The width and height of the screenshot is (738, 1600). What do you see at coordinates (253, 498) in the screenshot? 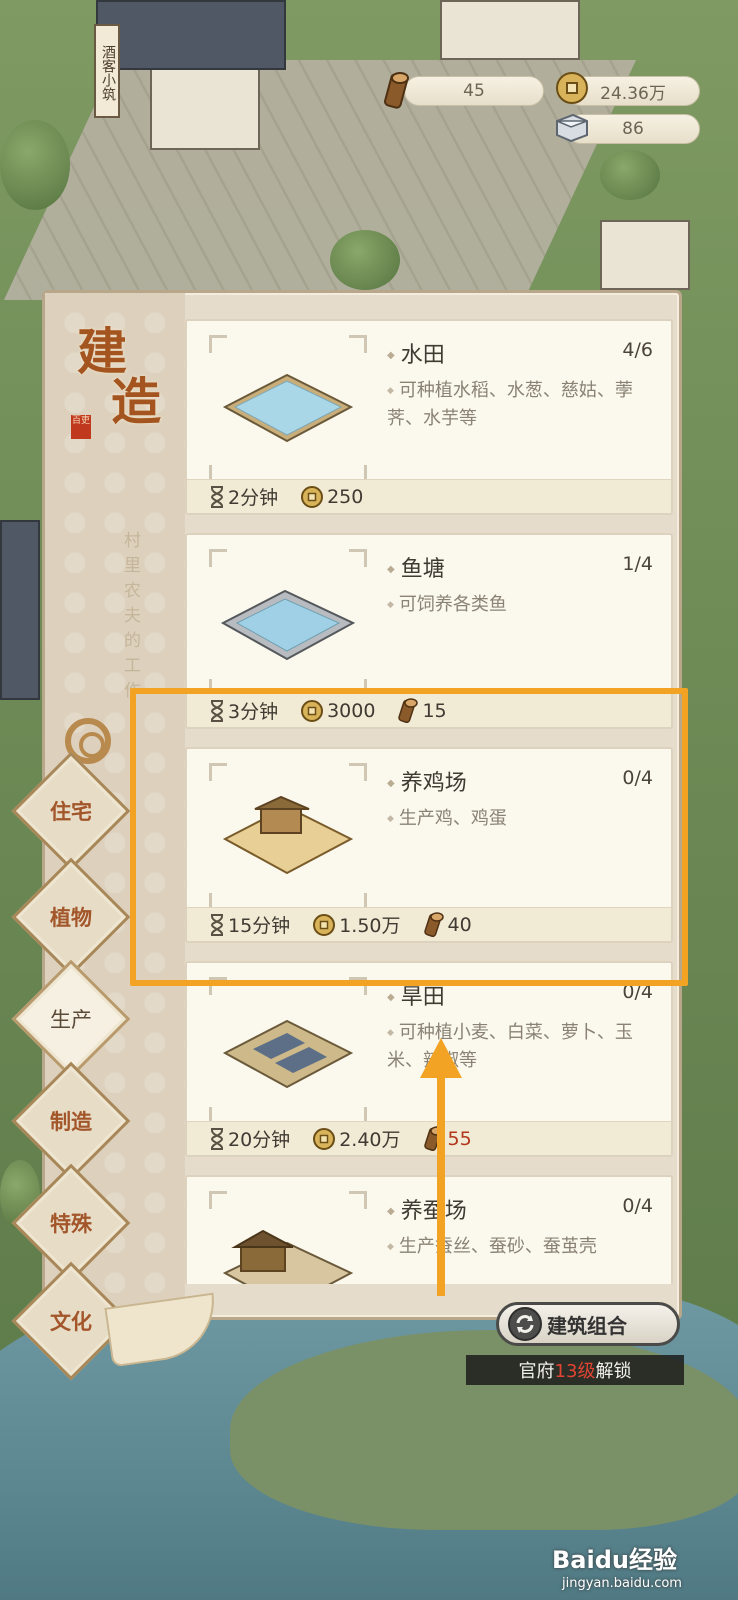
I see `time-value: 2分钟` at bounding box center [253, 498].